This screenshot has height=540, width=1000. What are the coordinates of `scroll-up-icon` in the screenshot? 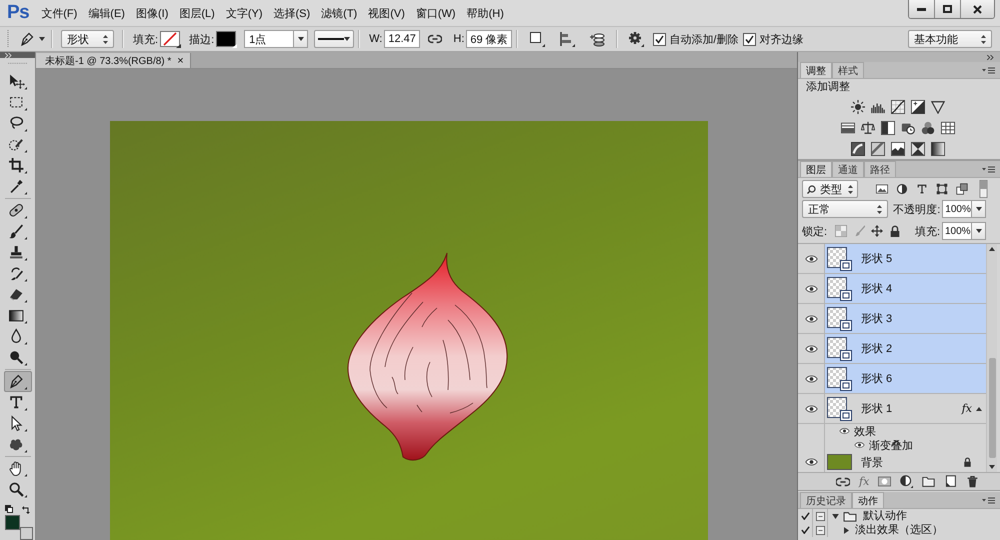 It's located at (992, 249).